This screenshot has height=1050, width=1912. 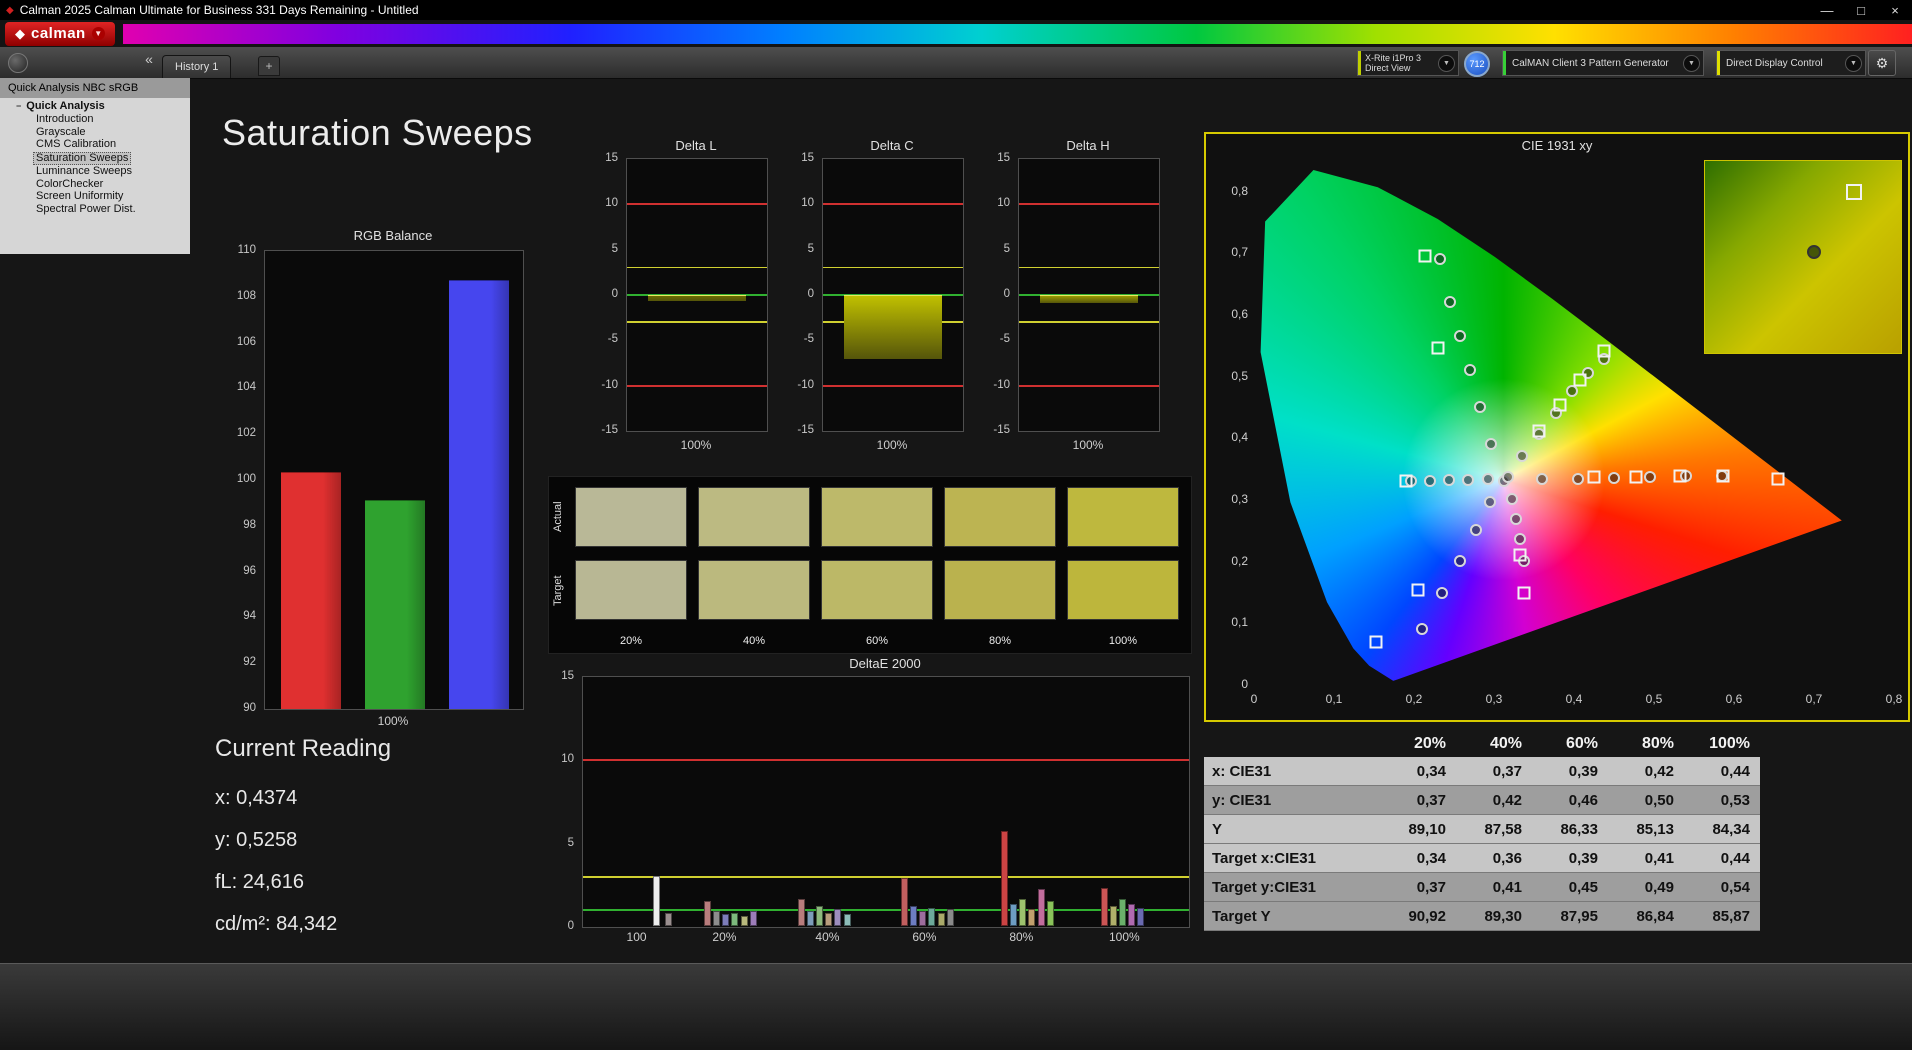 What do you see at coordinates (256, 798) in the screenshot?
I see `reading-x: x: 0,4374` at bounding box center [256, 798].